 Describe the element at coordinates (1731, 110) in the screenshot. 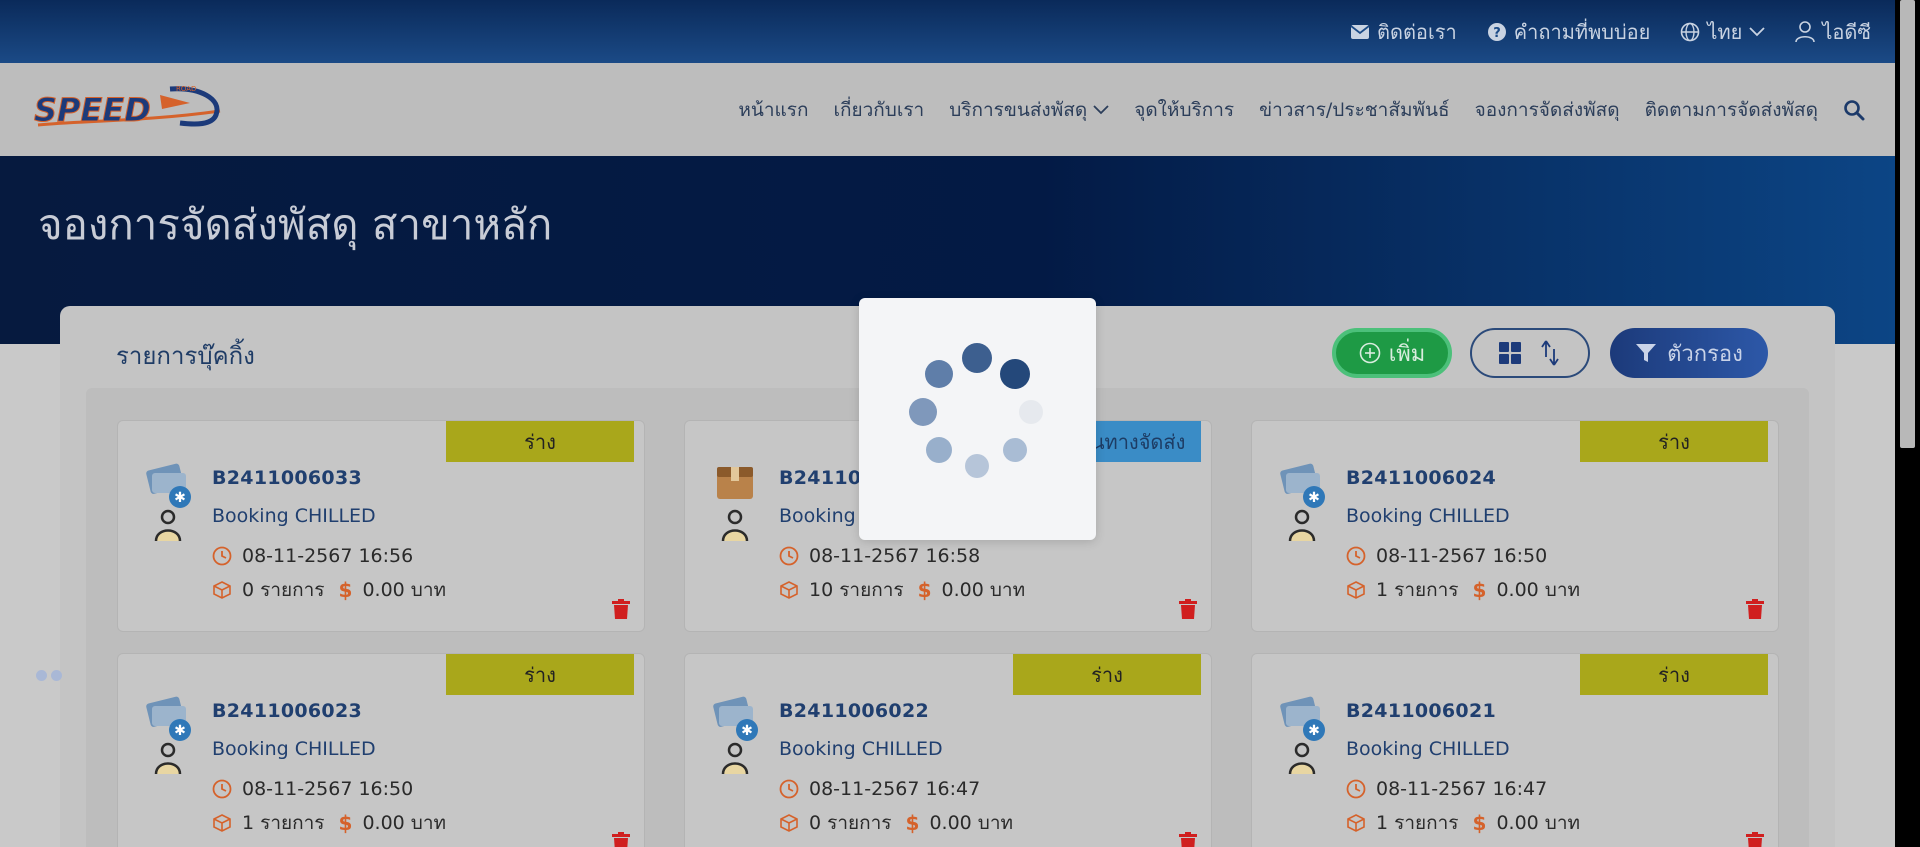

I see `nav-tracking: ติดตามการจัดส่งพัสดุ` at that location.